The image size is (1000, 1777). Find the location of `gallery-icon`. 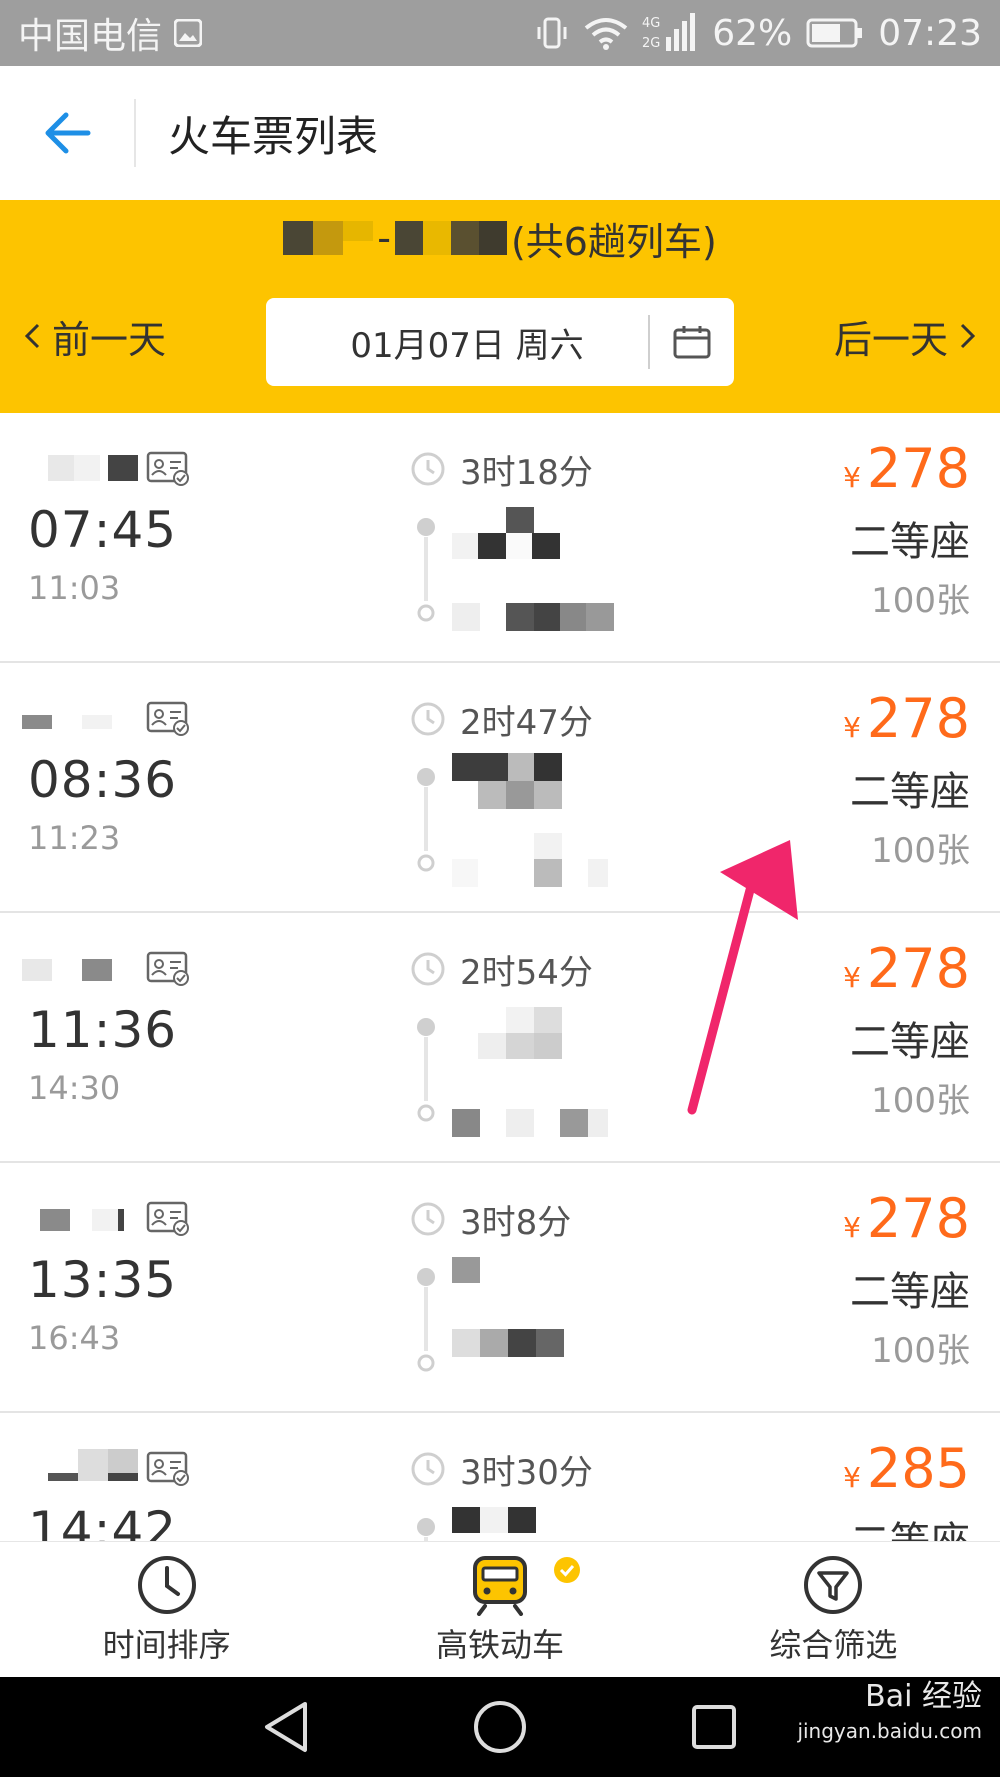

gallery-icon is located at coordinates (188, 33).